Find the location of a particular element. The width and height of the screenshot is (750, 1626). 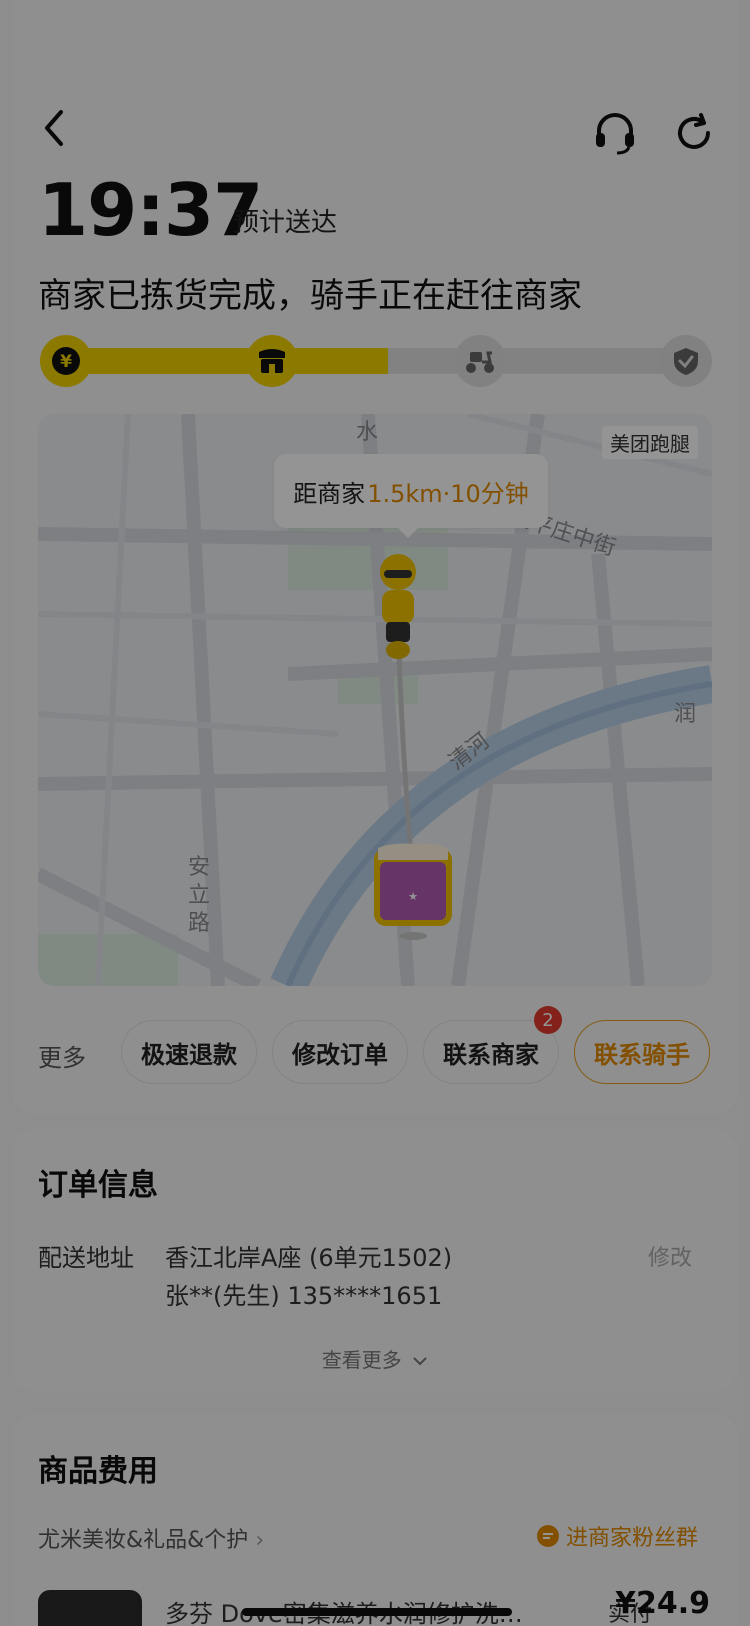

order-info-title: 订单信息 is located at coordinates (98, 1185).